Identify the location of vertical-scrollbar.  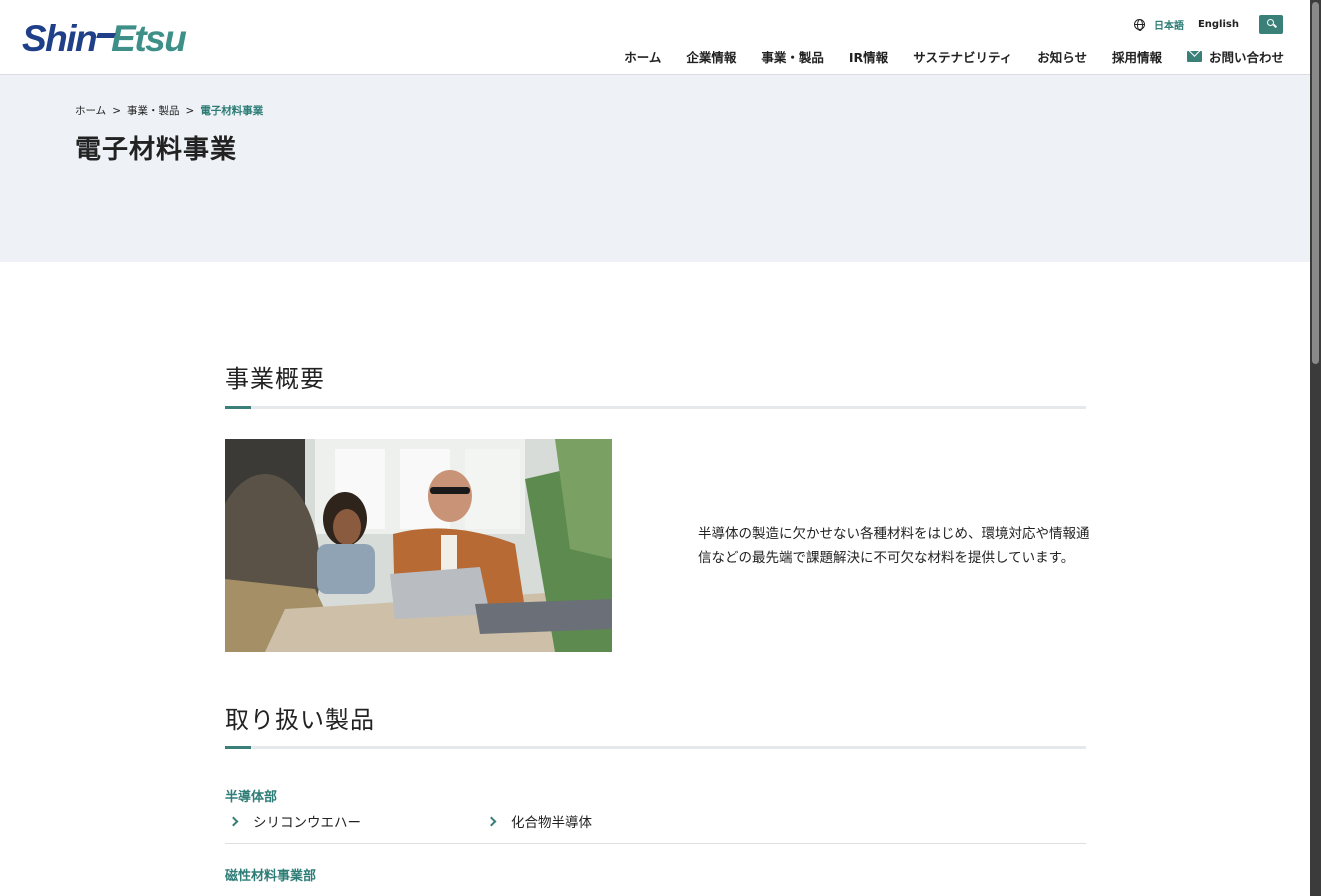
(1315, 448).